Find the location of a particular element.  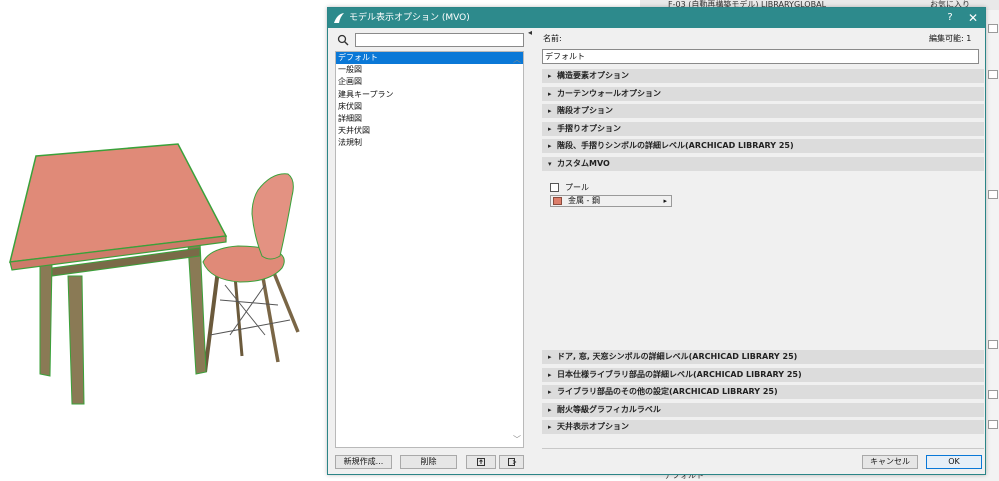

list-item: 詳細図 is located at coordinates (429, 119).